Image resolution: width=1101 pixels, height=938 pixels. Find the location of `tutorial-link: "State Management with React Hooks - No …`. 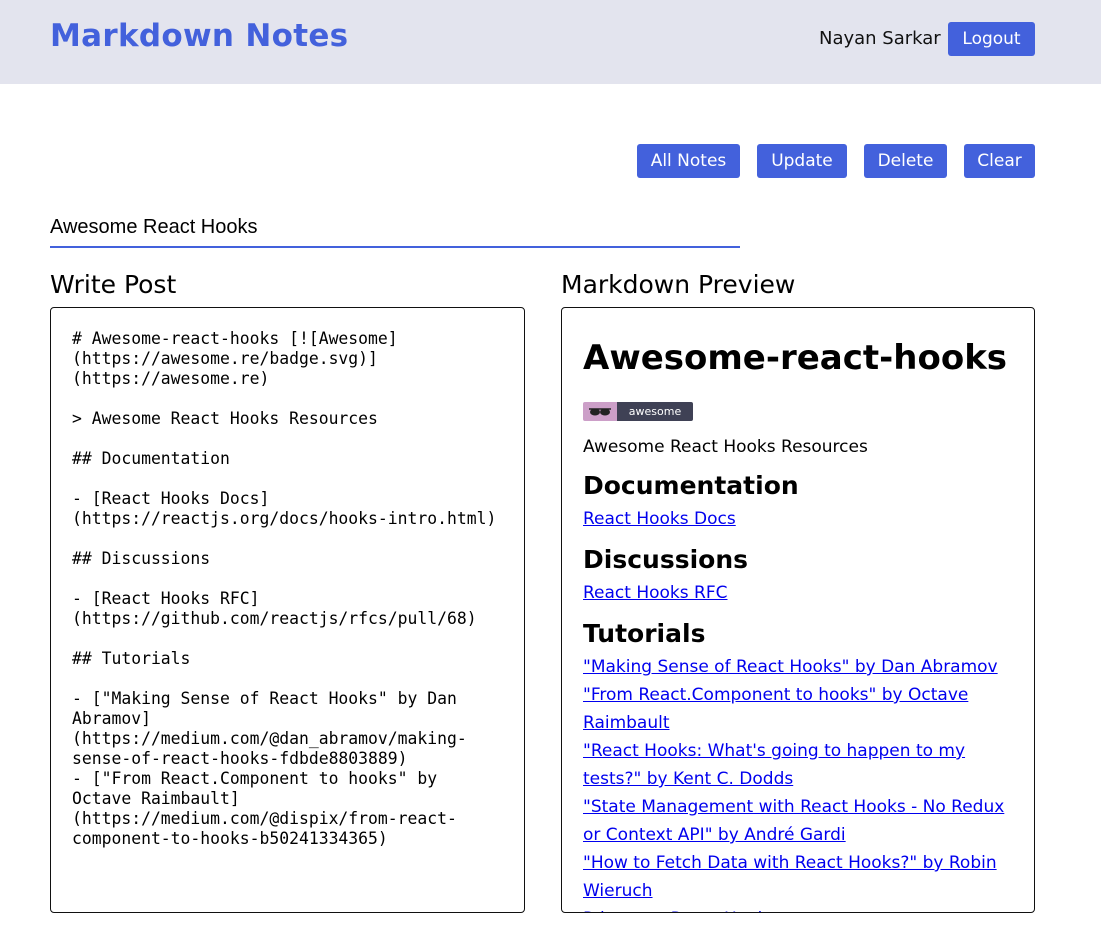

tutorial-link: "State Management with React Hooks - No … is located at coordinates (798, 821).